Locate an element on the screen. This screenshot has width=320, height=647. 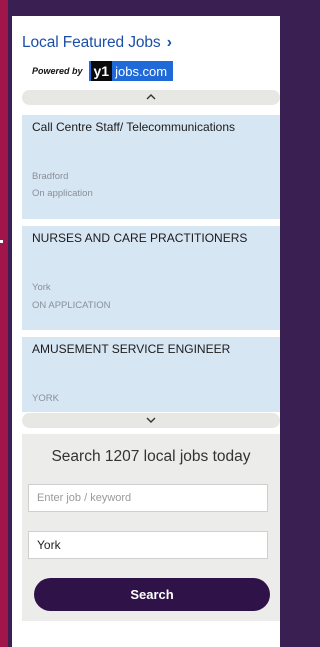
job-salary: ON APPLICATION is located at coordinates (71, 305).